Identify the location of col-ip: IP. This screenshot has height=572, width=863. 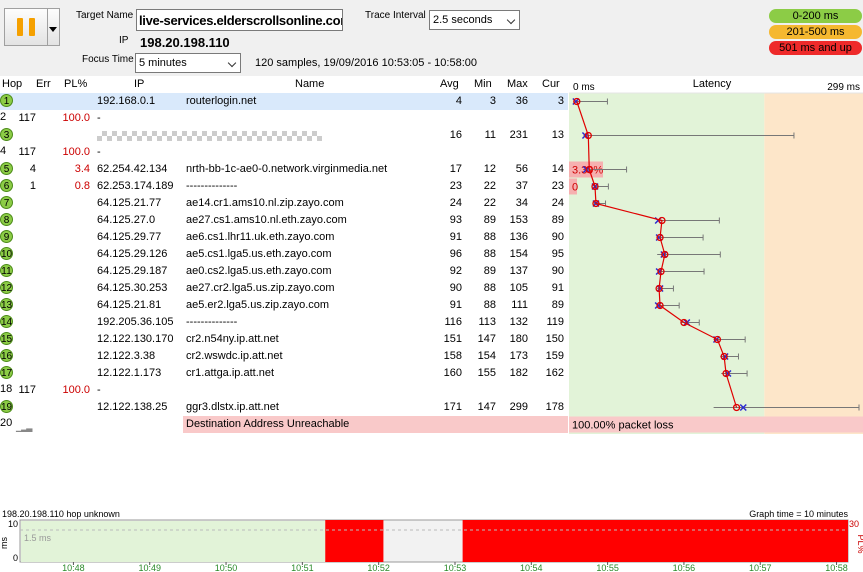
(139, 84).